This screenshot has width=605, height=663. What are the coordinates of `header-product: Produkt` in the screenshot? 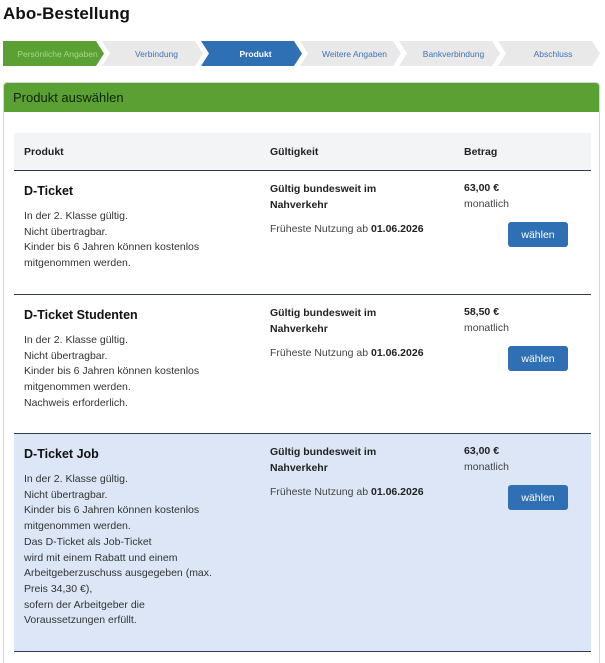 It's located at (44, 152).